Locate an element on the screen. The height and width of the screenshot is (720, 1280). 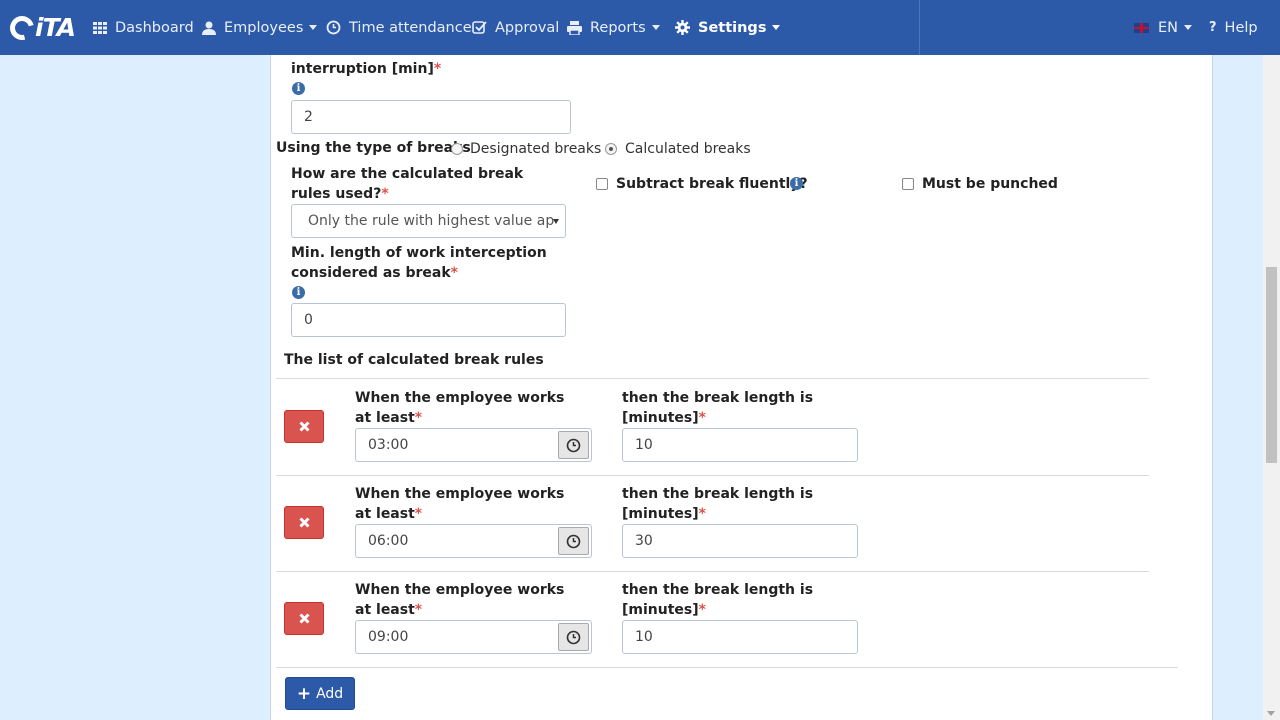
nav-help: ? Help is located at coordinates (1233, 27).